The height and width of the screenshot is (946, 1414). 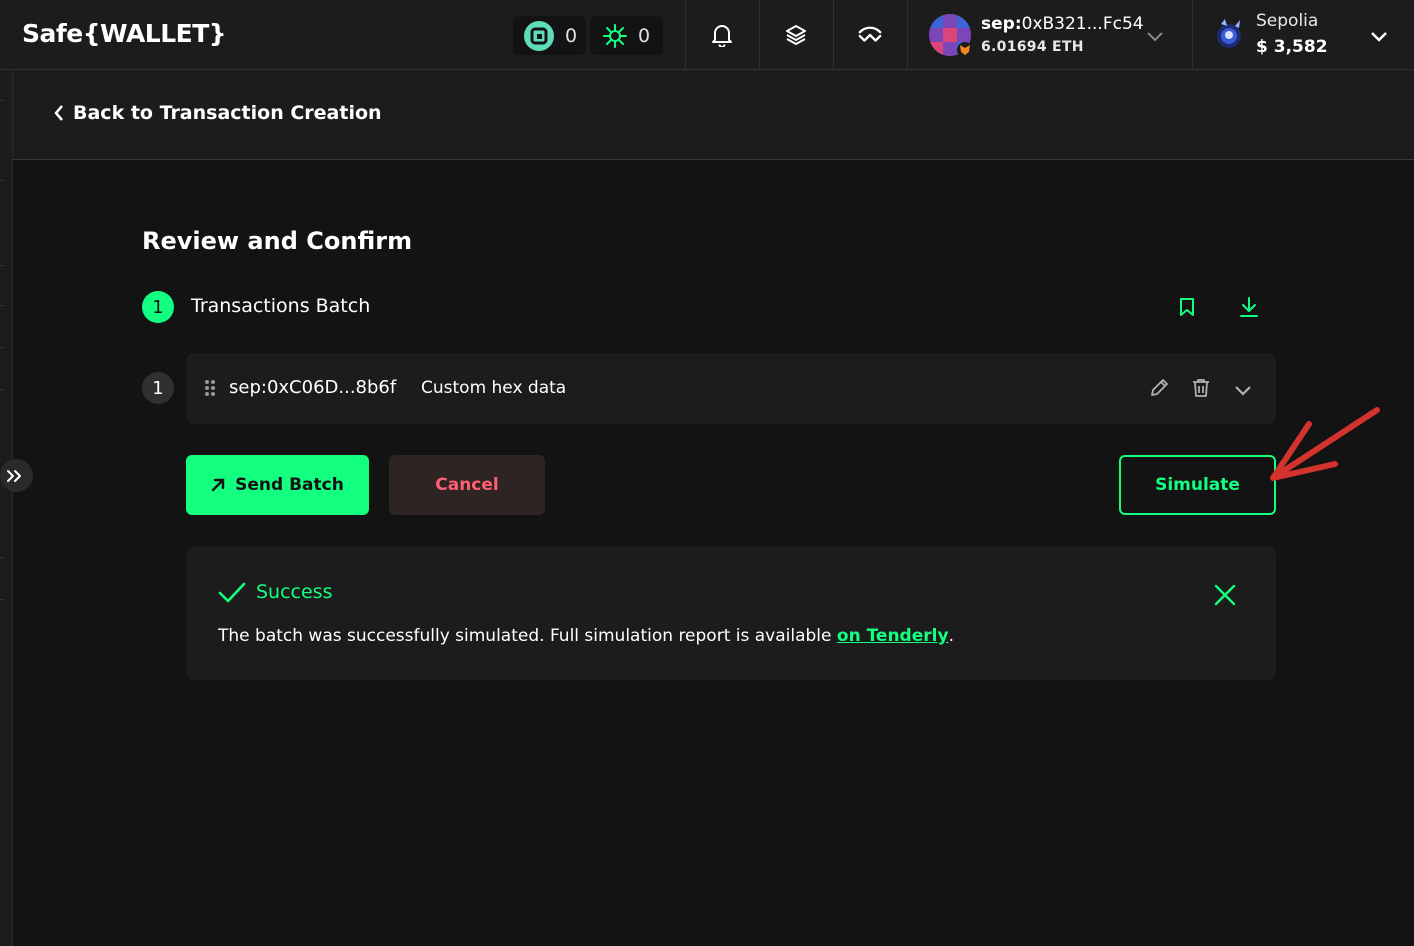 What do you see at coordinates (870, 35) in the screenshot?
I see `walletconnect-icon` at bounding box center [870, 35].